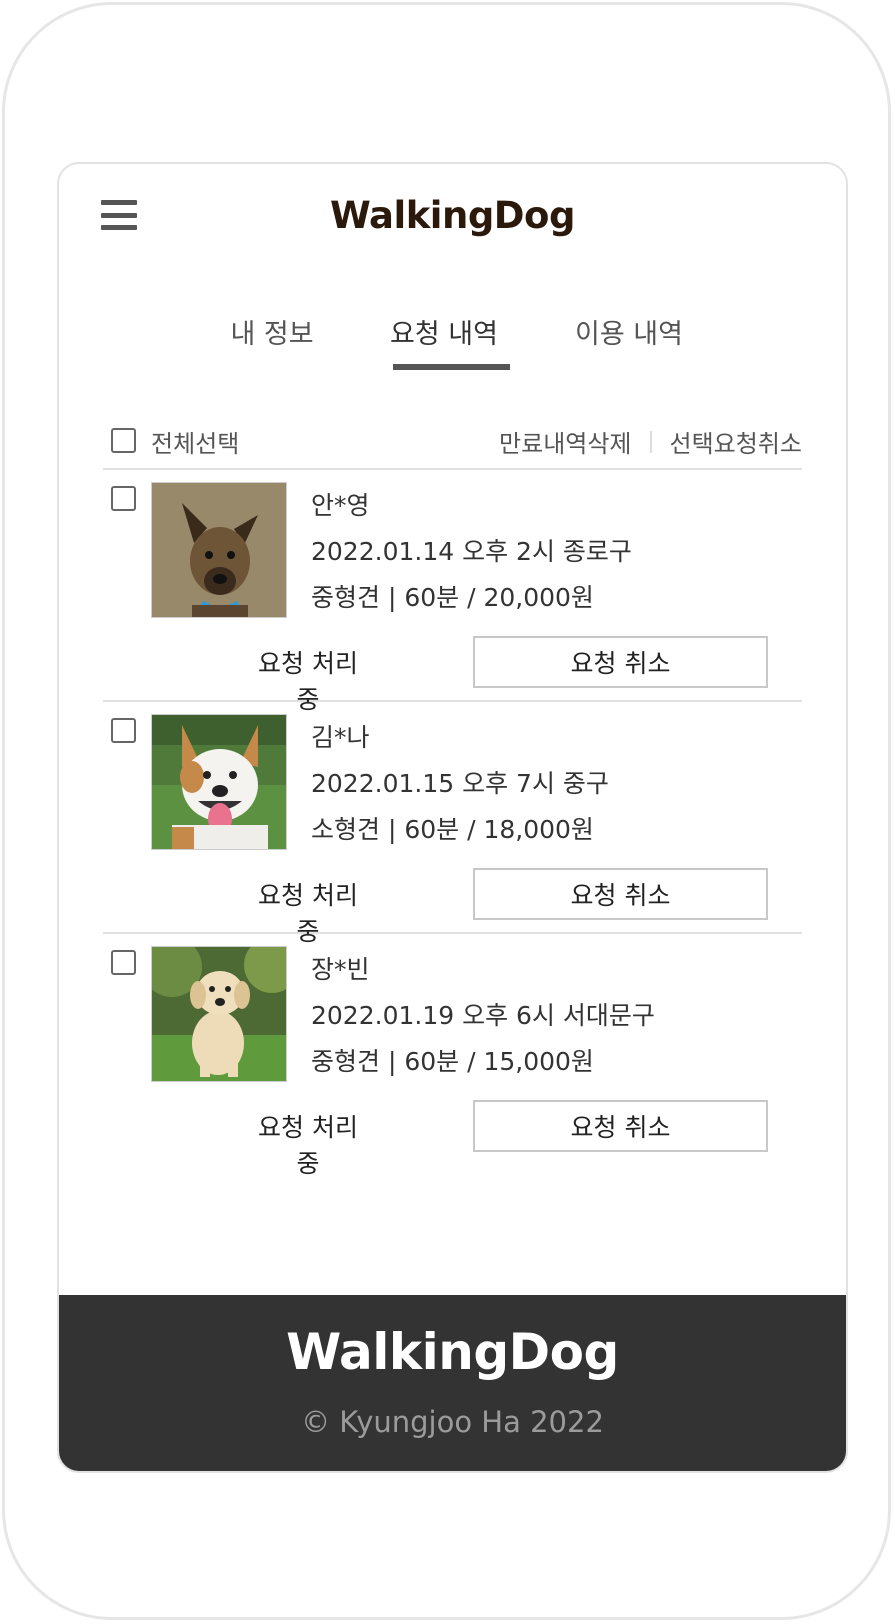  Describe the element at coordinates (444, 331) in the screenshot. I see `tab-request-history: 요청 내역` at that location.